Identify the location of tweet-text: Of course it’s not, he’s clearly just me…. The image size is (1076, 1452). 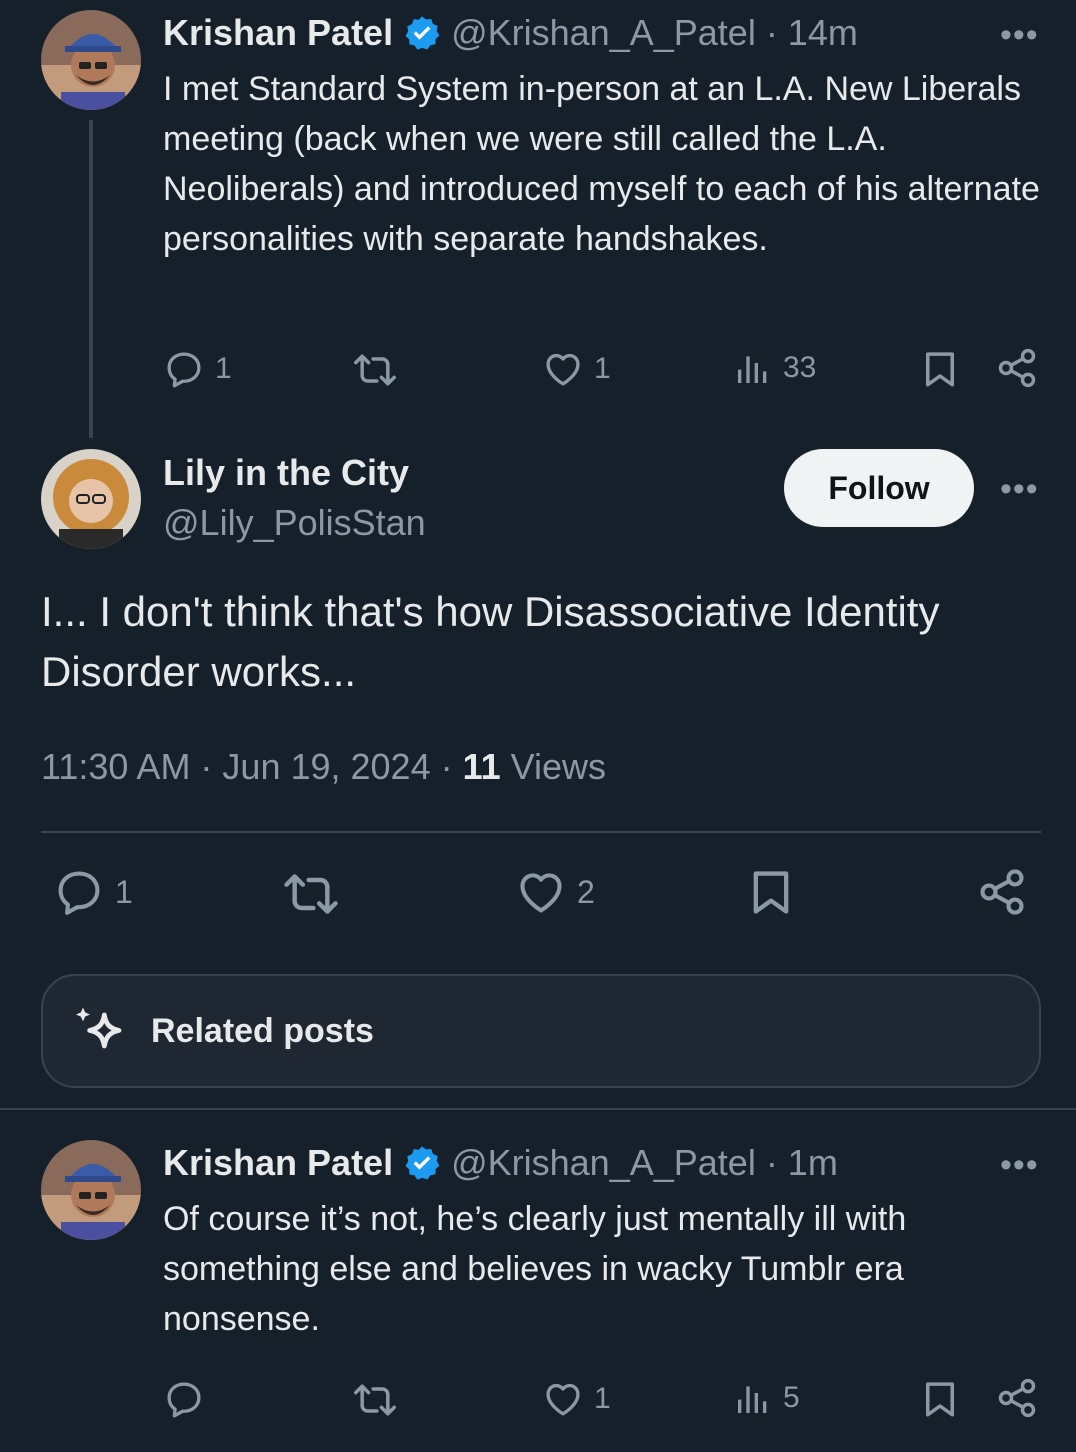
(535, 1269).